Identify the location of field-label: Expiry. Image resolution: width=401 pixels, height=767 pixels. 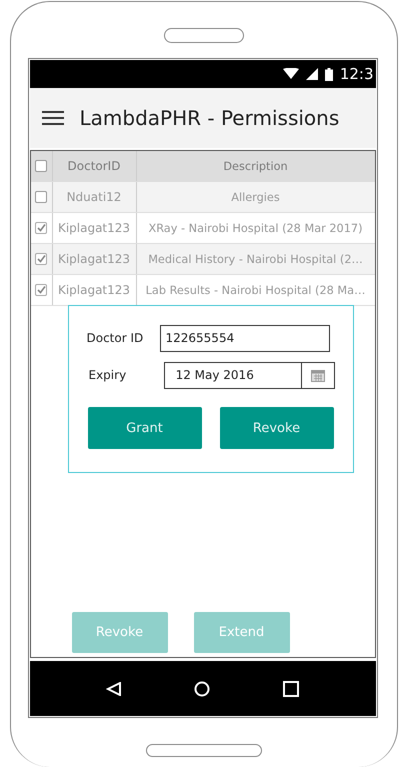
(108, 375).